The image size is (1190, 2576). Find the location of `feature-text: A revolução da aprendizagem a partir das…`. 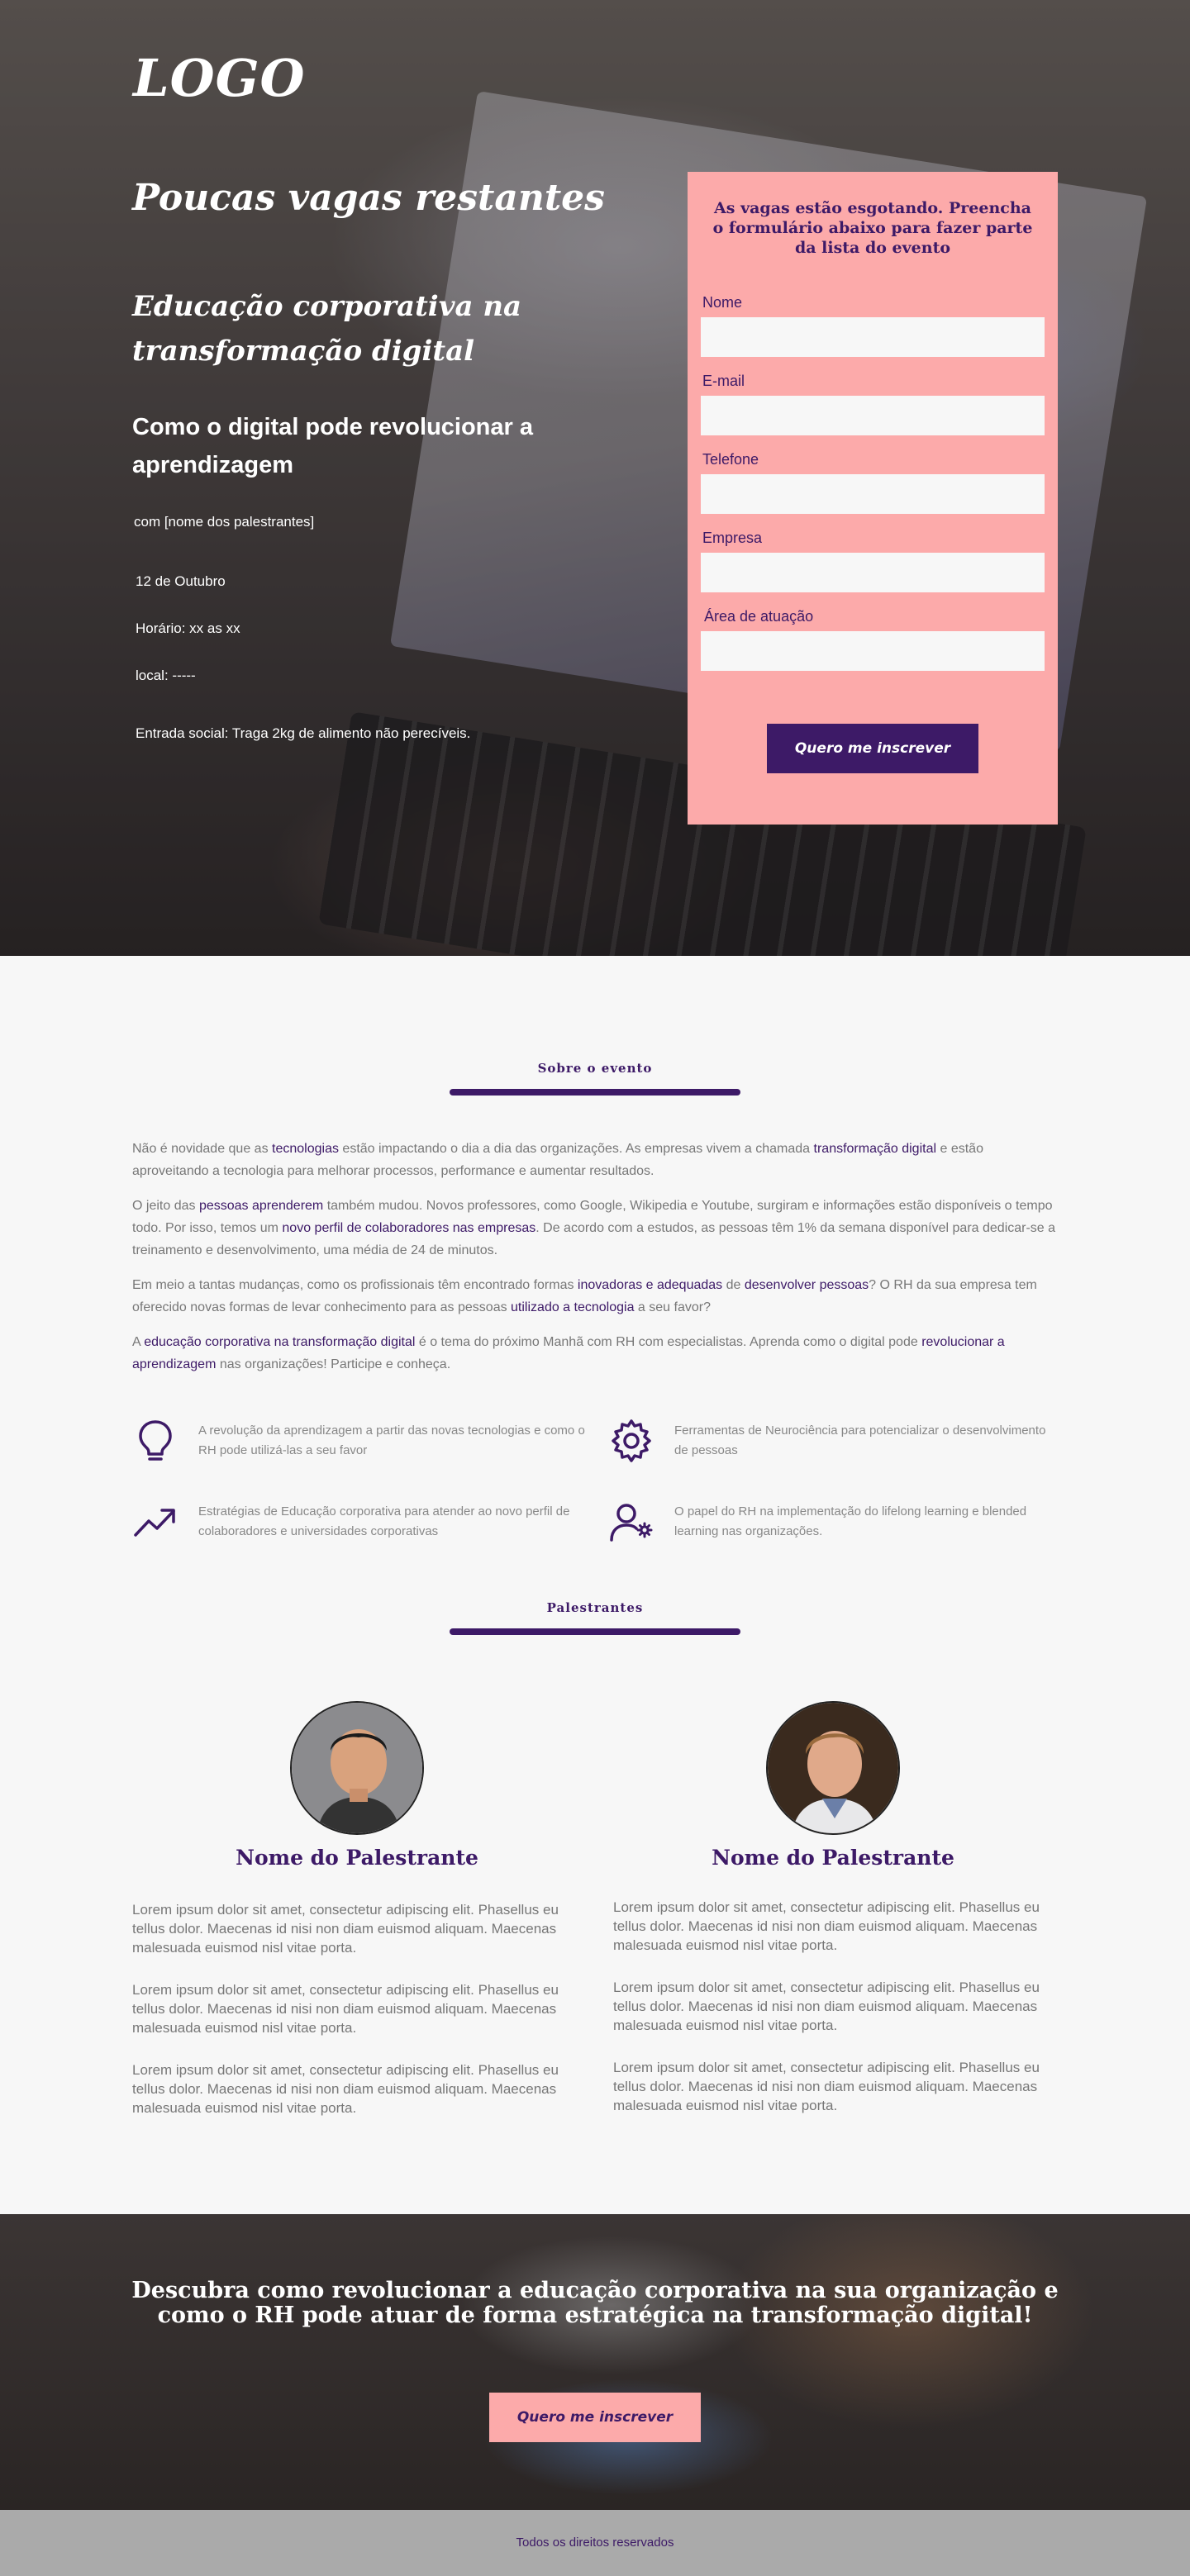

feature-text: A revolução da aprendizagem a partir das… is located at coordinates (391, 1440).